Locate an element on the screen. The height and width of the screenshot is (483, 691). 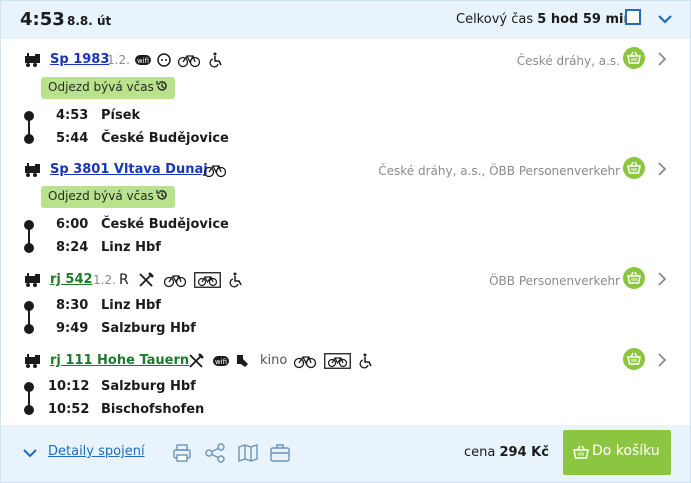
price-value: 294 Kč is located at coordinates (524, 452).